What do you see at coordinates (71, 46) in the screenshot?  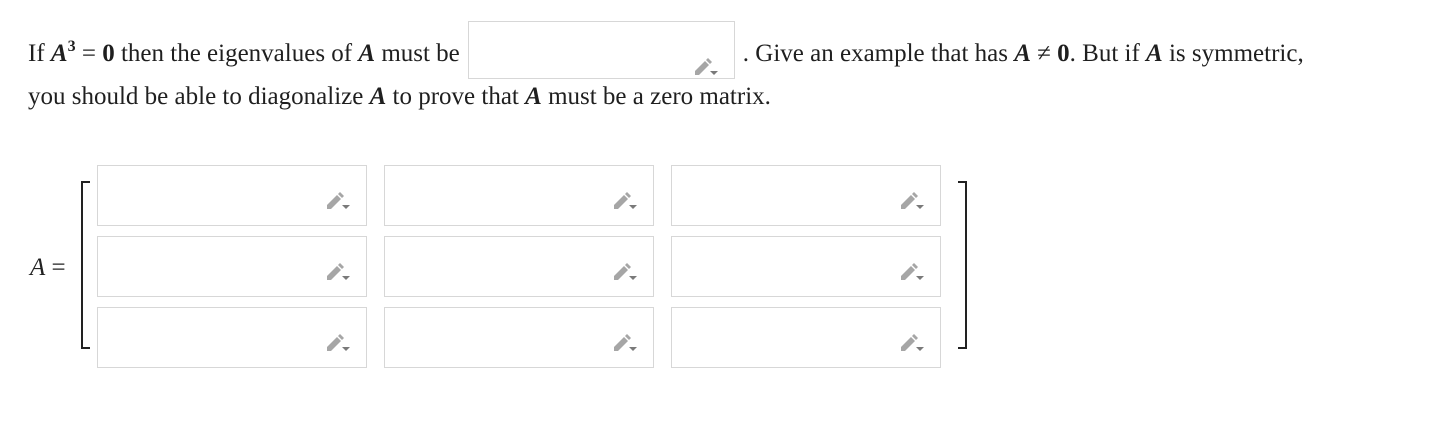 I see `math-exponent: 3` at bounding box center [71, 46].